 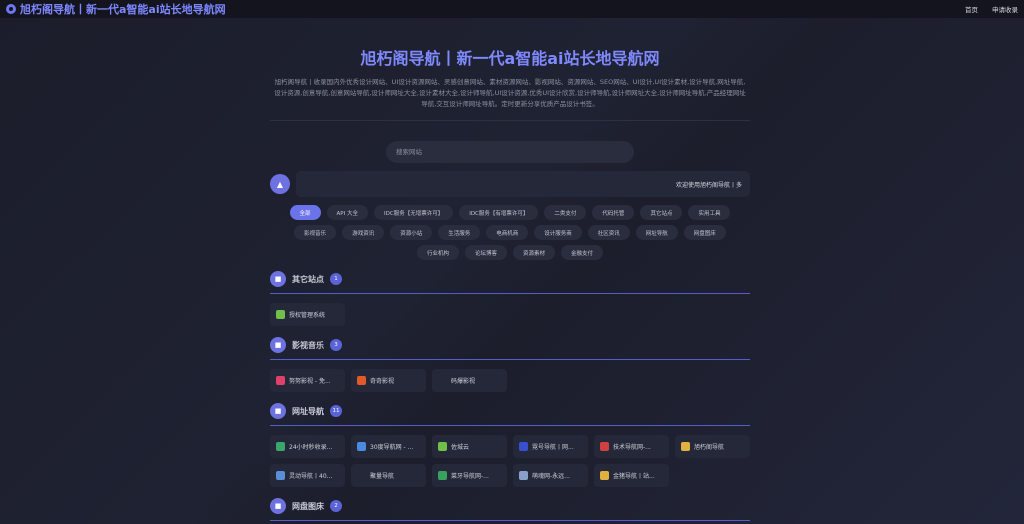 What do you see at coordinates (709, 212) in the screenshot?
I see `category-tab: 实用工具` at bounding box center [709, 212].